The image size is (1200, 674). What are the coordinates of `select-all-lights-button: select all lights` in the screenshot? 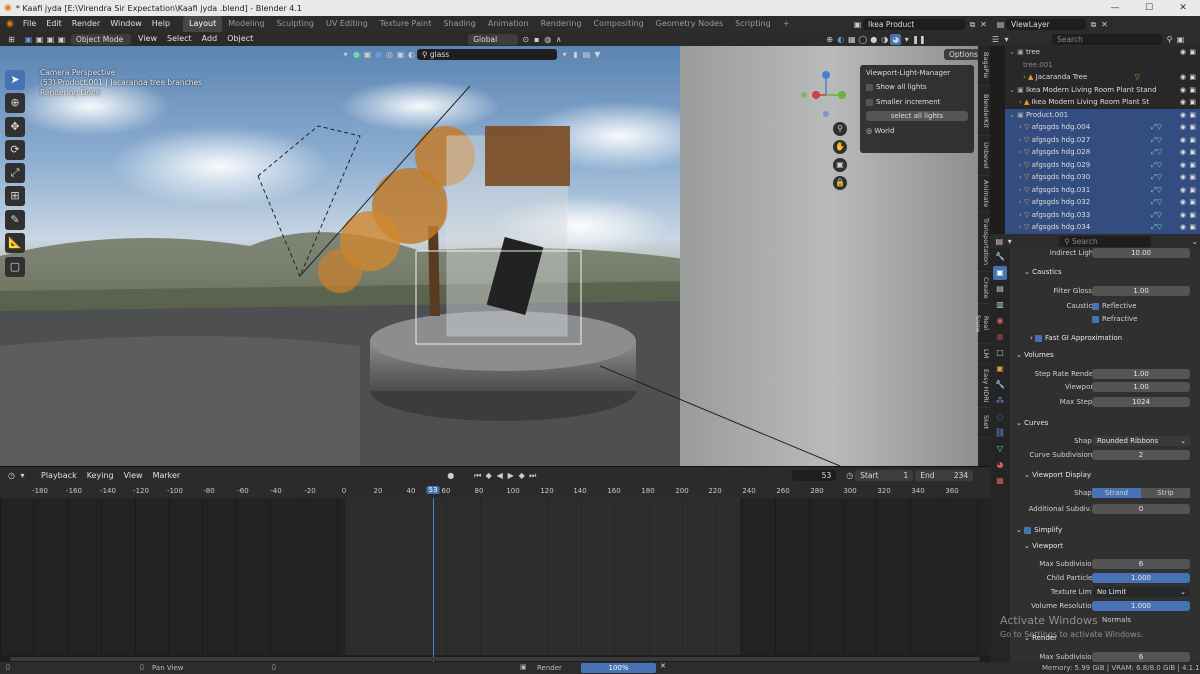 It's located at (917, 116).